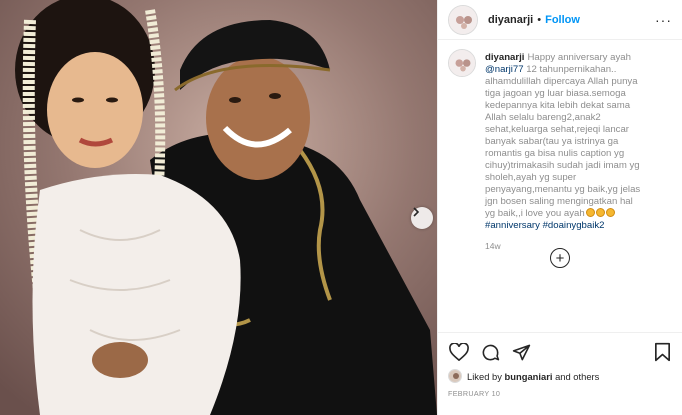 This screenshot has height=415, width=682. I want to click on plus-circle-icon: +, so click(560, 258).